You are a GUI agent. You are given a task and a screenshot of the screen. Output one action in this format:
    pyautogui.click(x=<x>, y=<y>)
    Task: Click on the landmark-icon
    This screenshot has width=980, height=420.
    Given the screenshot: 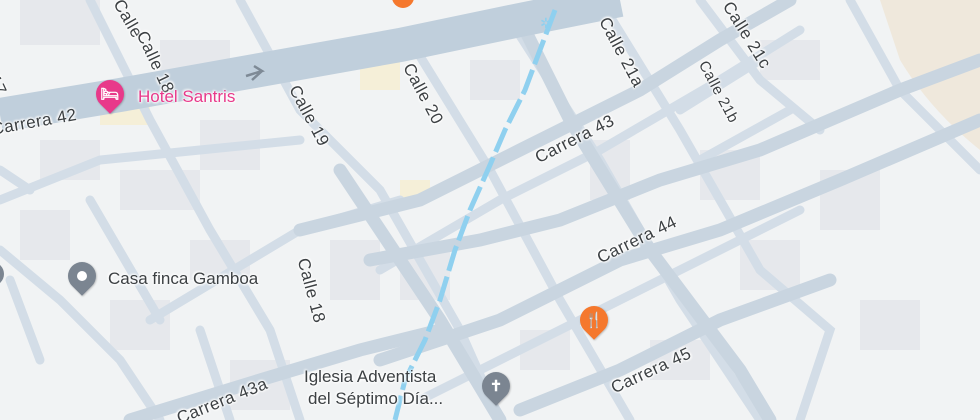 What is the action you would take?
    pyautogui.click(x=82, y=276)
    